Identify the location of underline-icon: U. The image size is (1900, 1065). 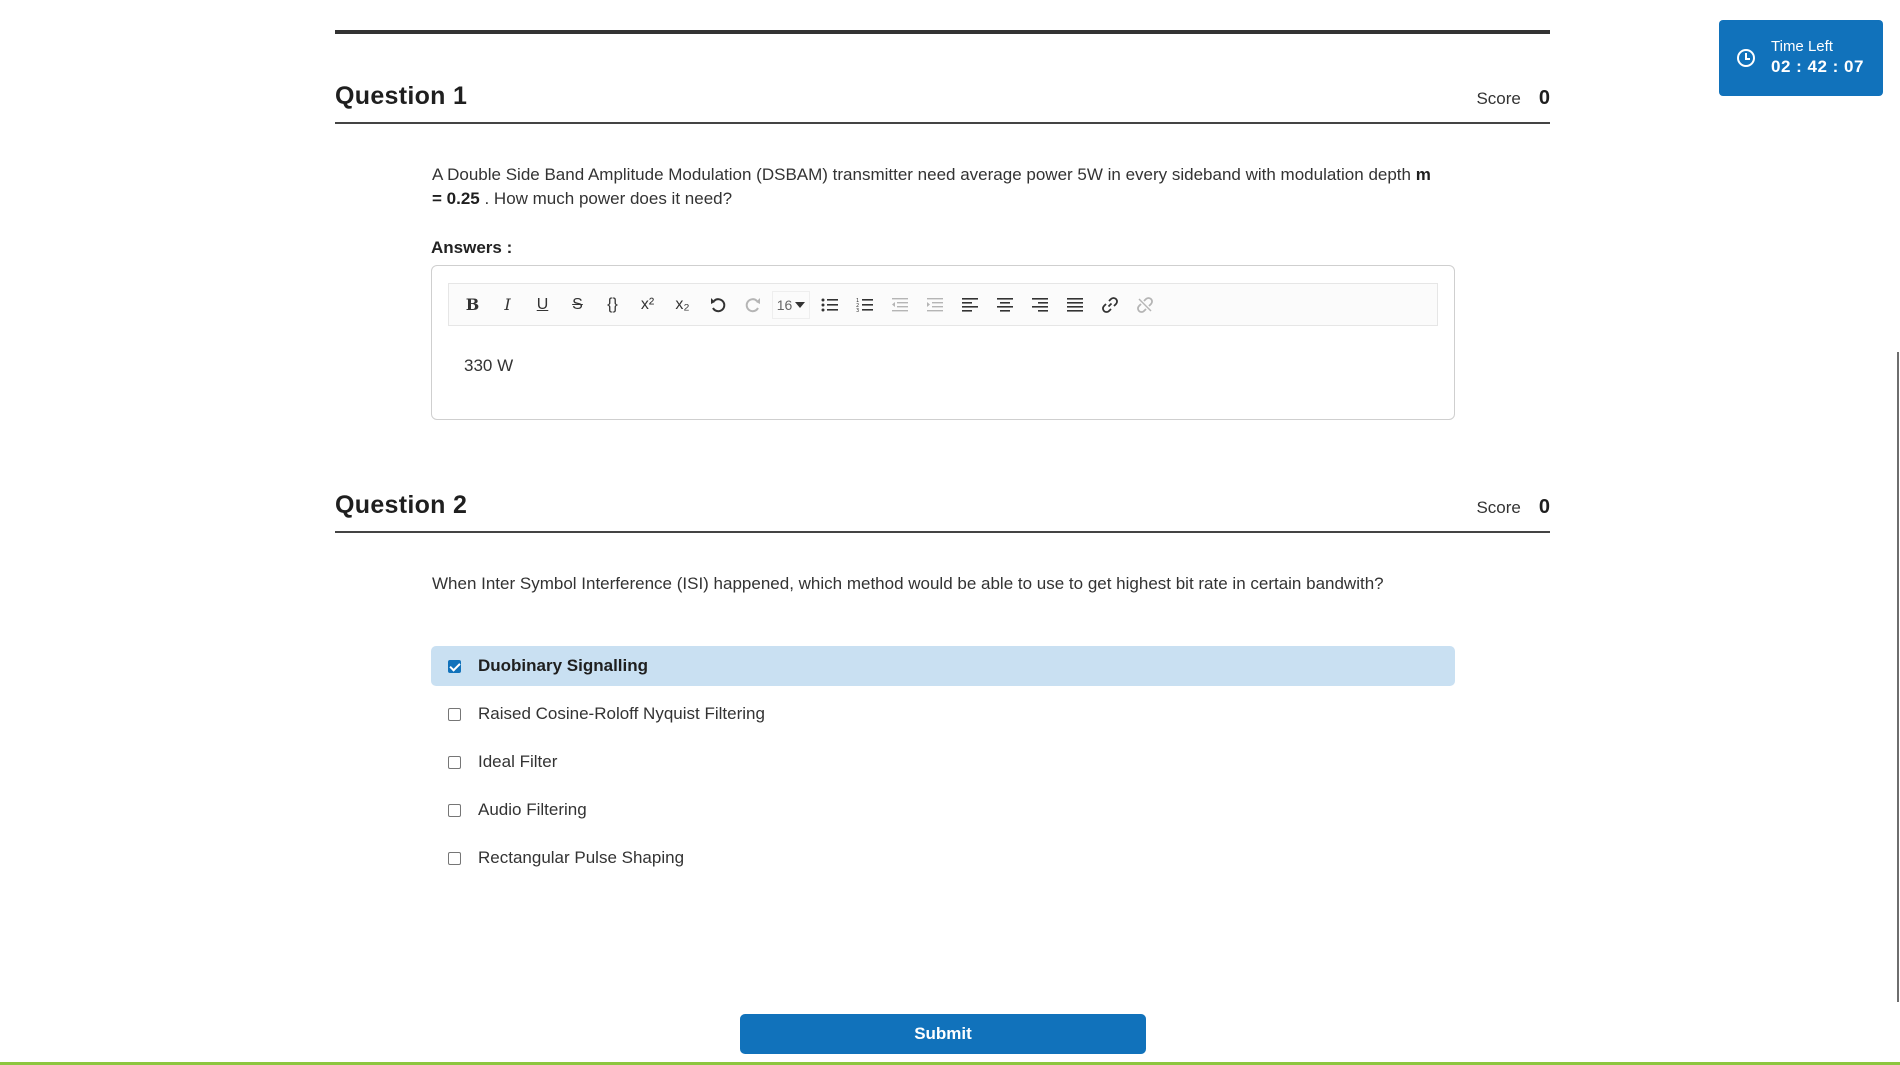
(542, 305).